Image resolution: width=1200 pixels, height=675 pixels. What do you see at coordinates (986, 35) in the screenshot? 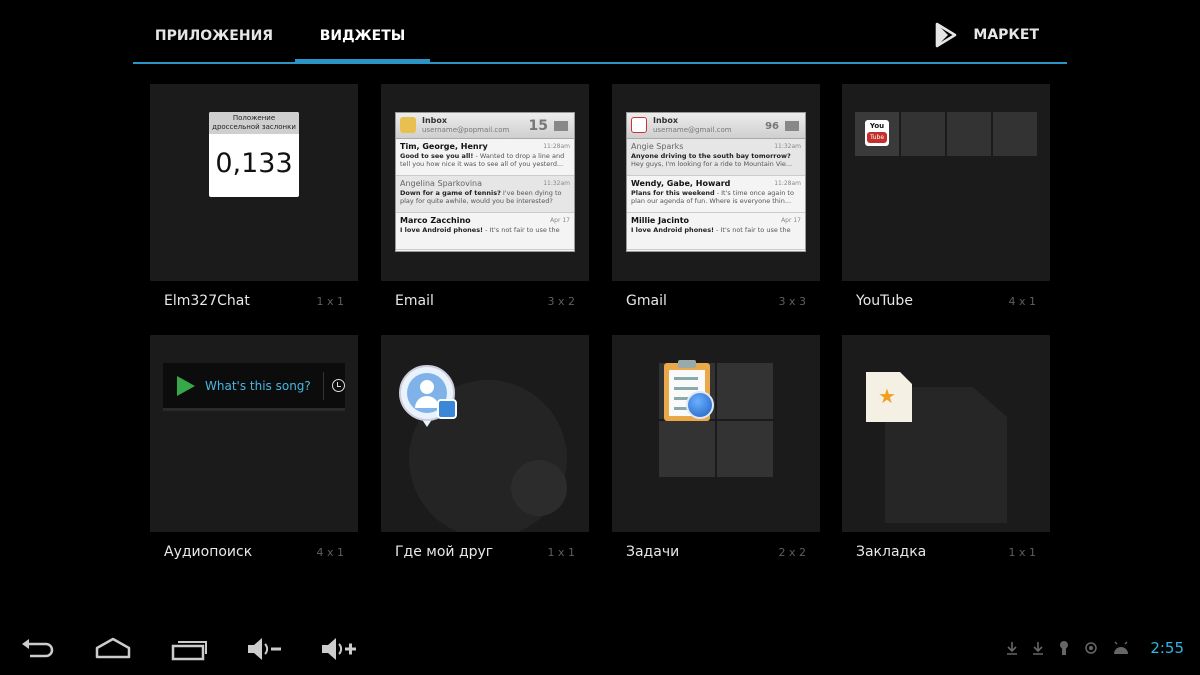
I see `market-button: МАРКЕТ` at bounding box center [986, 35].